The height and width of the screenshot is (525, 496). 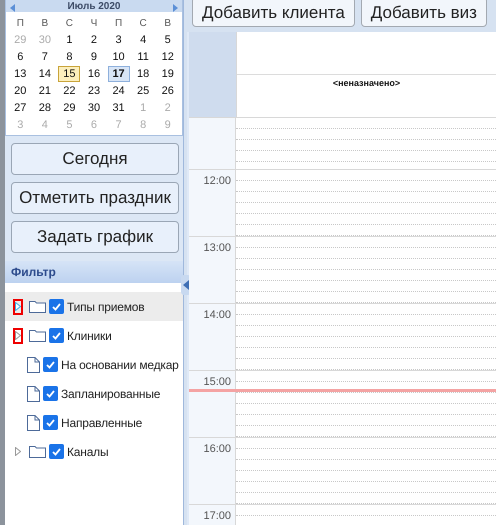 What do you see at coordinates (69, 91) in the screenshot?
I see `calendar-day: 22` at bounding box center [69, 91].